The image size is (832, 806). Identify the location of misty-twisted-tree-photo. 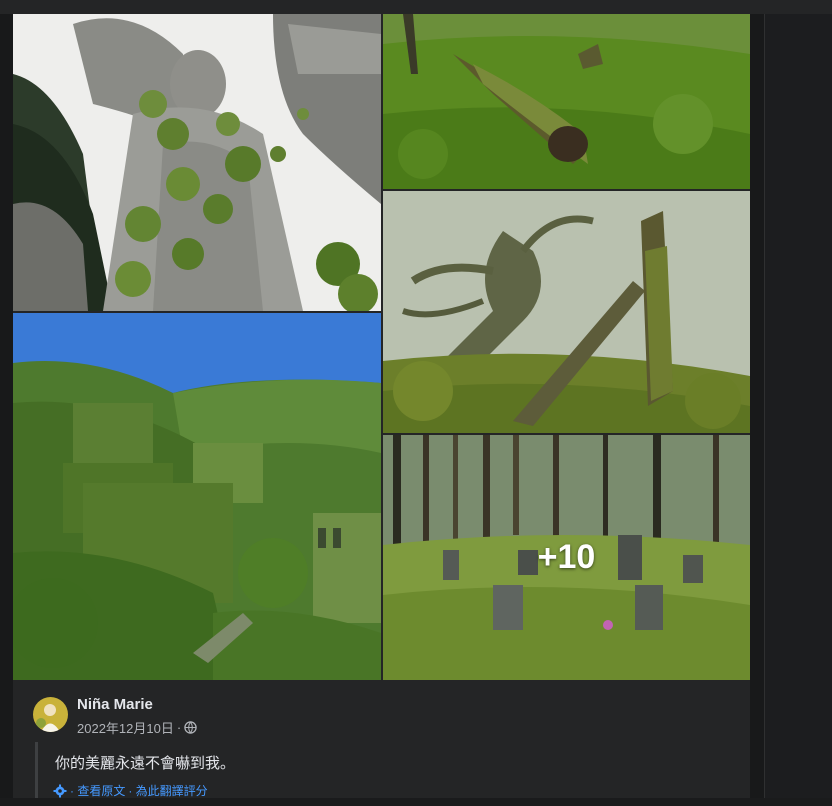
(566, 312).